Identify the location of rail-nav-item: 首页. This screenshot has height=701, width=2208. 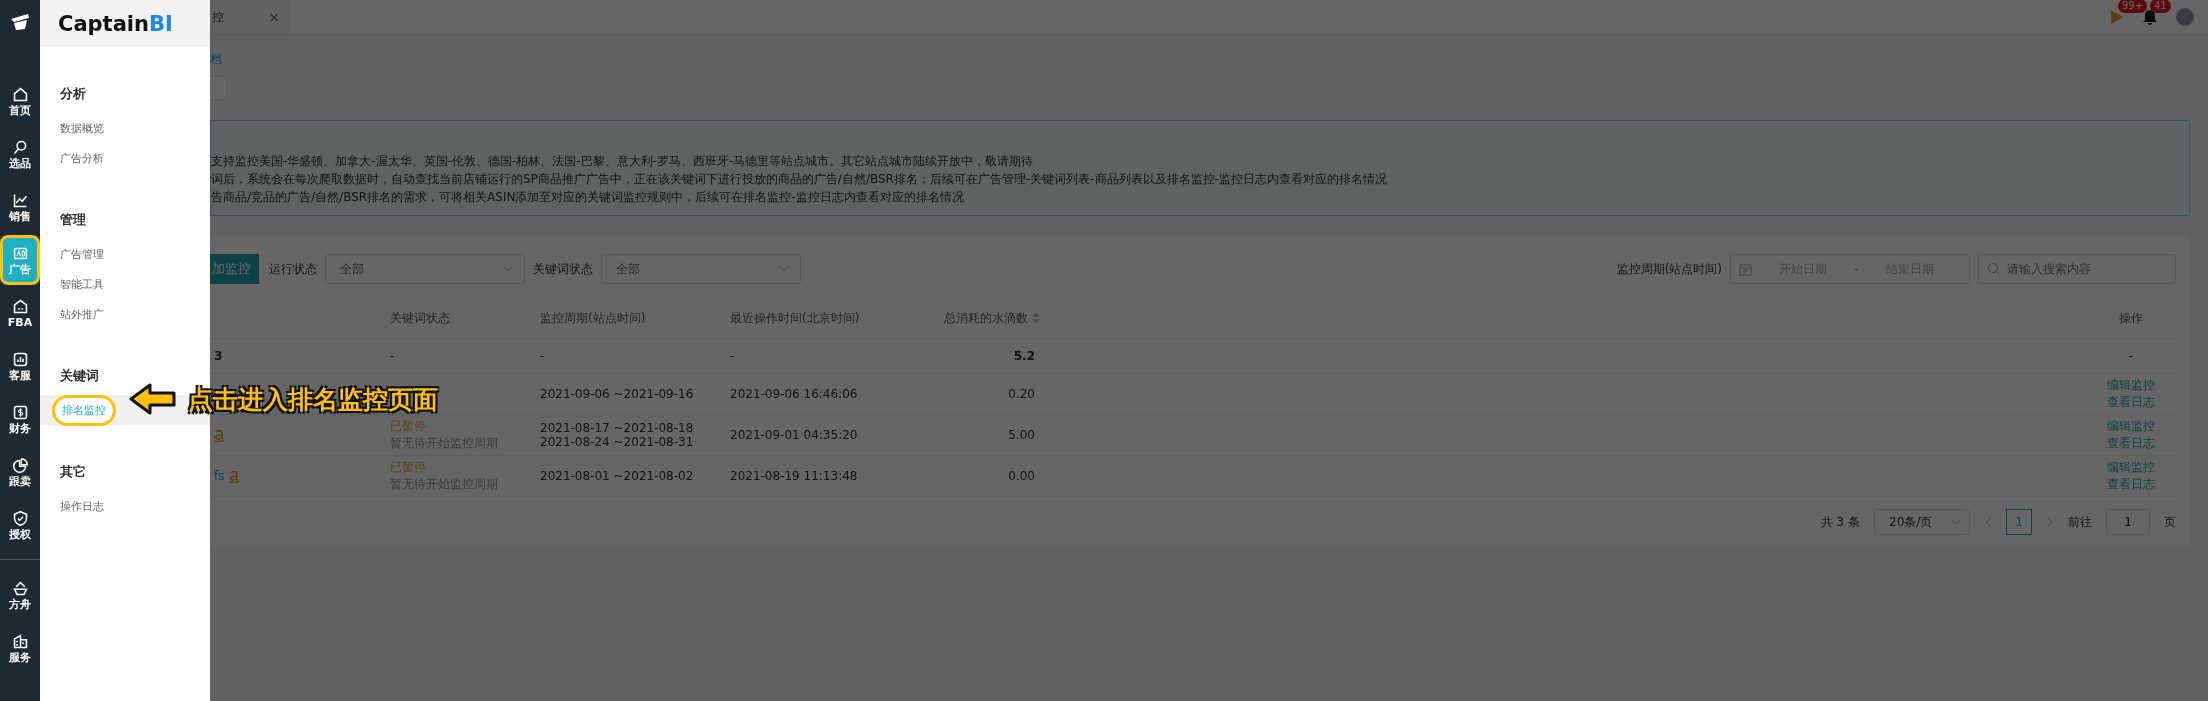
(20, 101).